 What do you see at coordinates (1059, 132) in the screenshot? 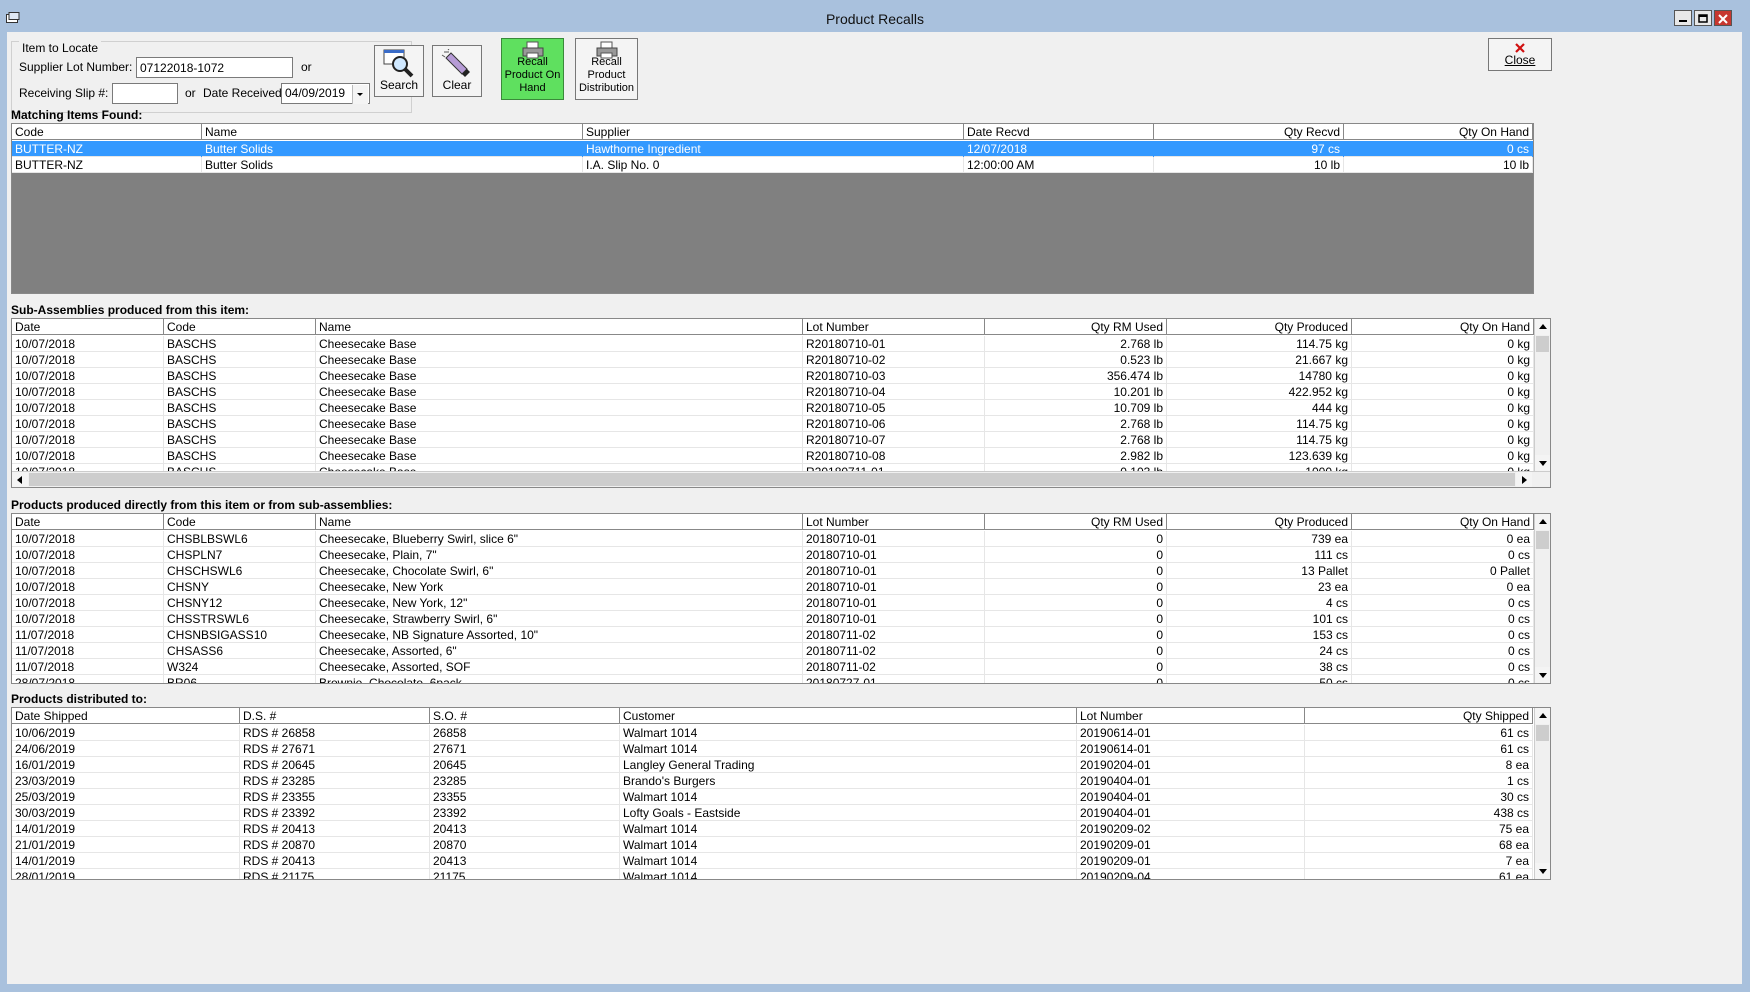
I see `column-header: Date Recvd` at bounding box center [1059, 132].